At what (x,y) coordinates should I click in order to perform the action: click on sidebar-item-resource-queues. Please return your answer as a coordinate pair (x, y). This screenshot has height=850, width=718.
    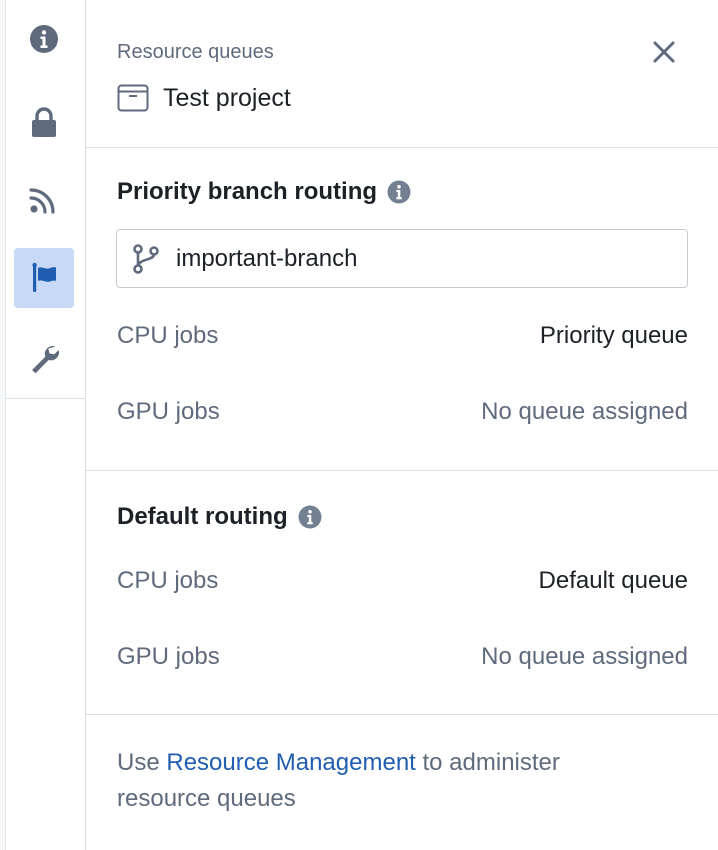
    Looking at the image, I should click on (44, 278).